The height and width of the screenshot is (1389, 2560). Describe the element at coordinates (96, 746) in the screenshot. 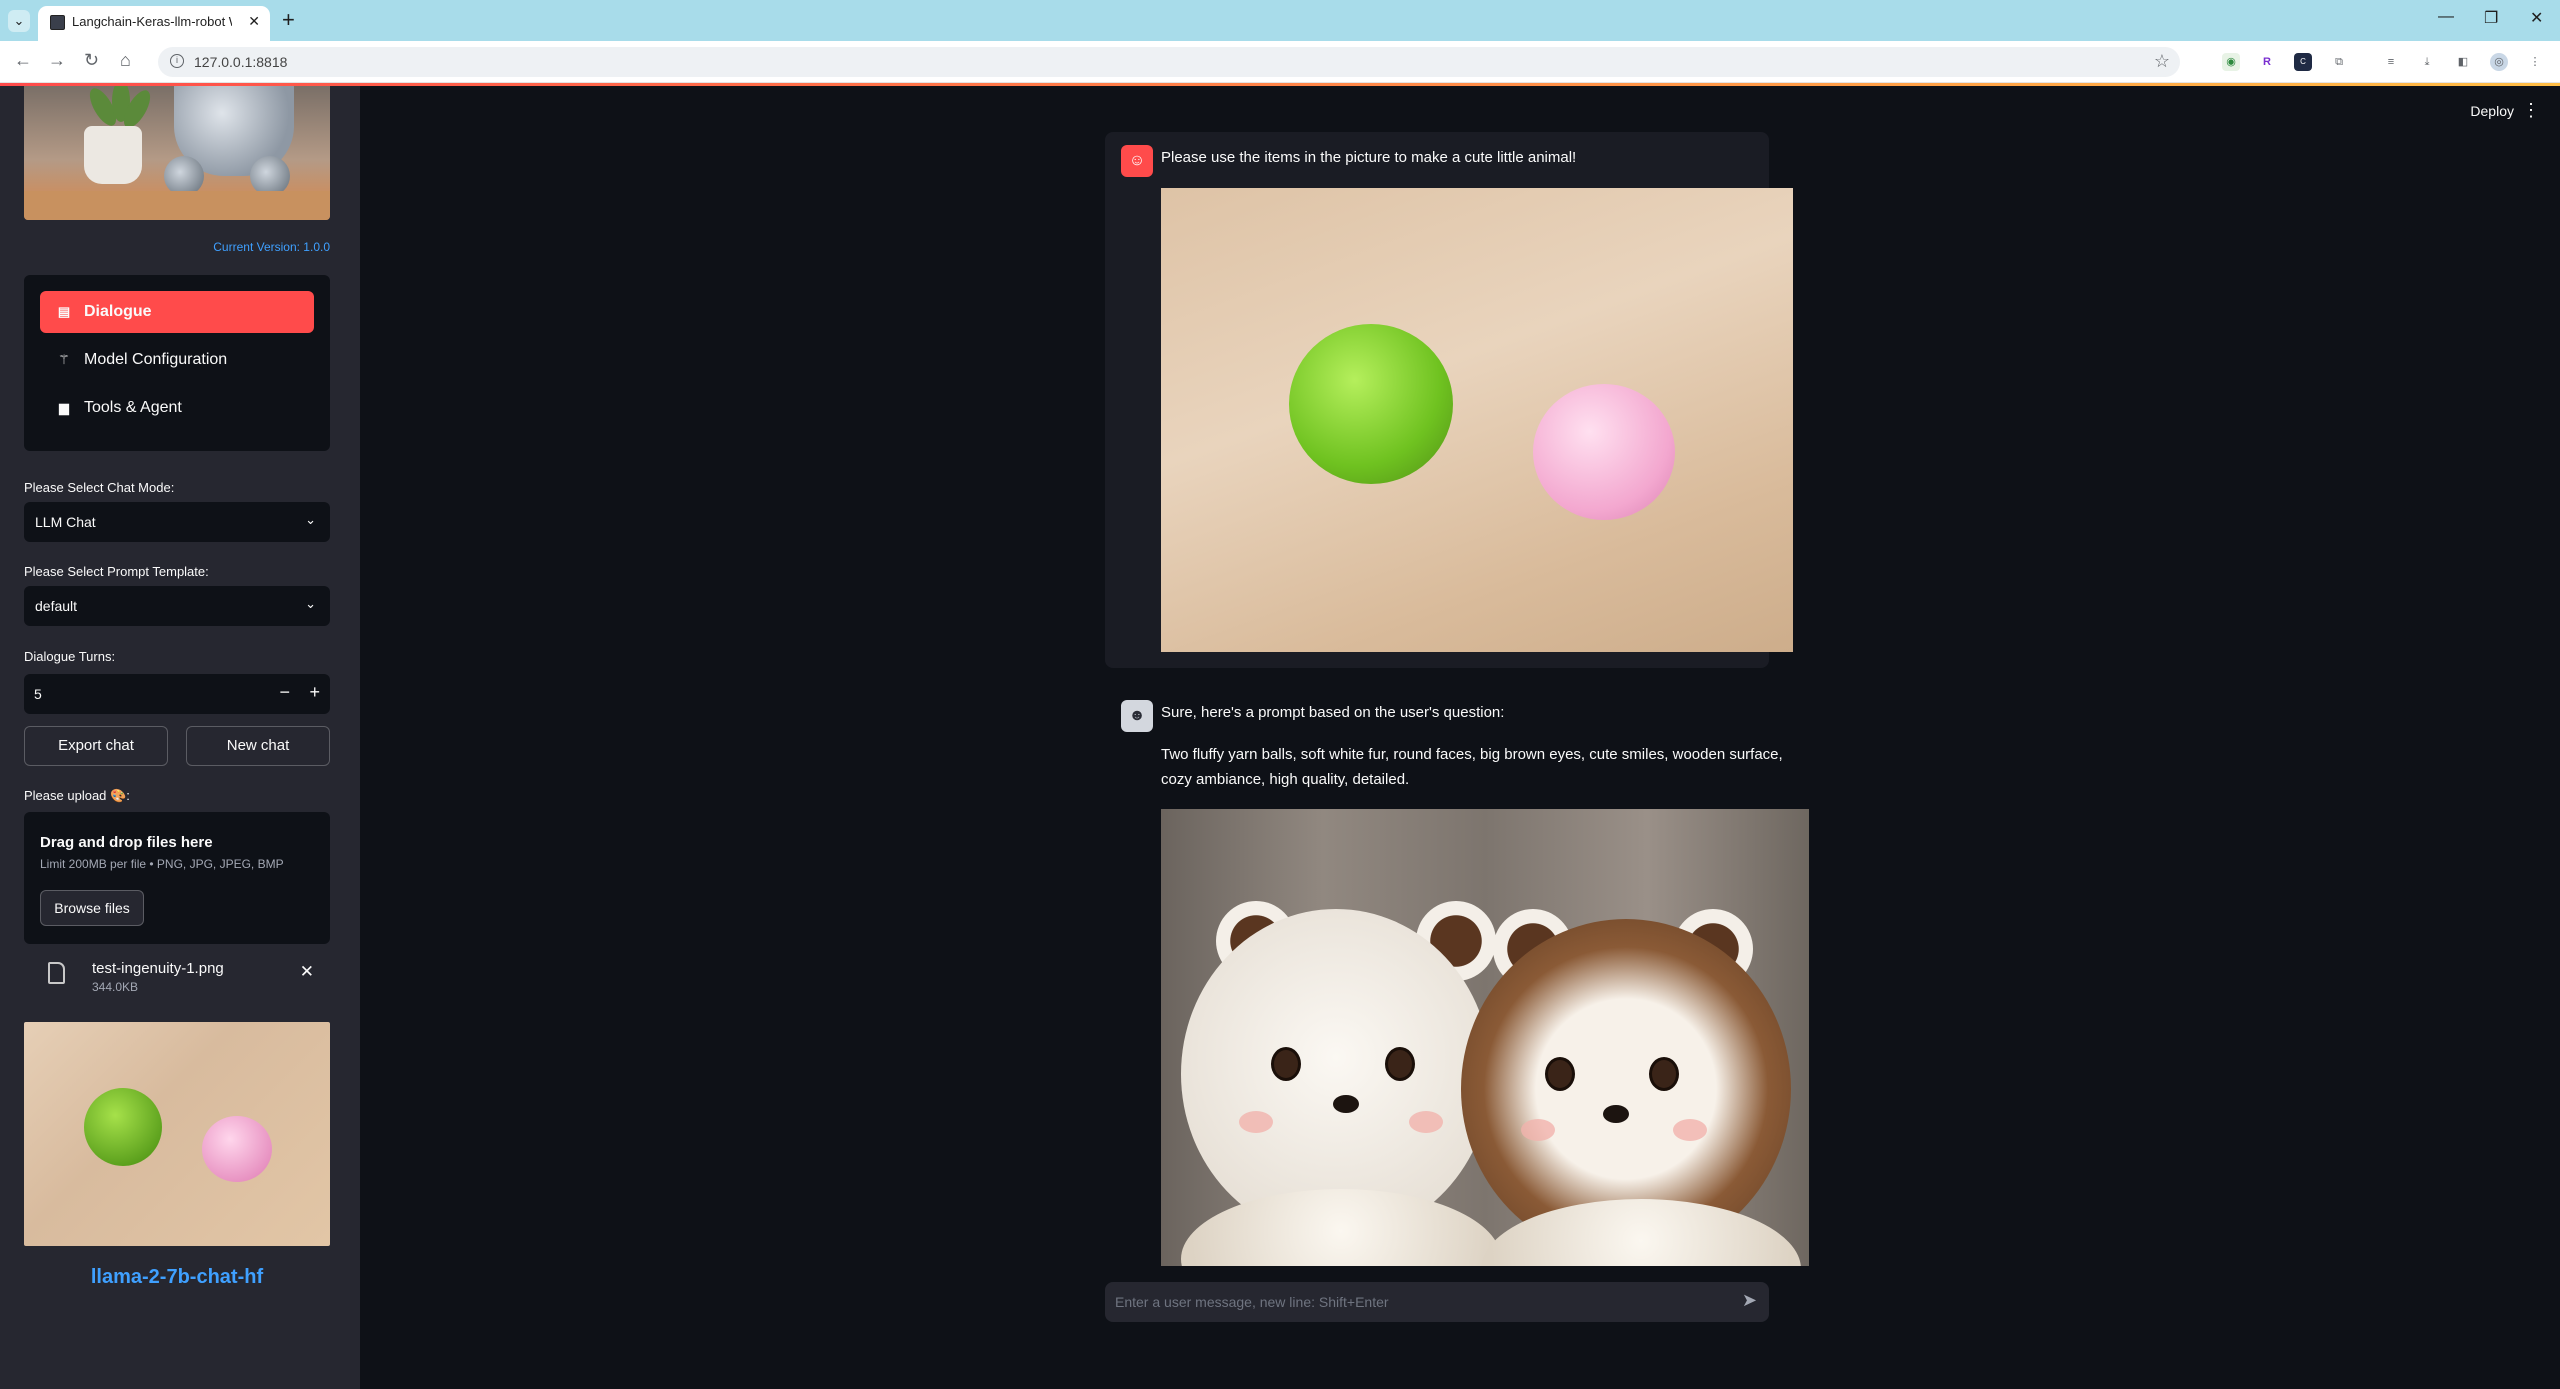

I see `export-chat-button: Export chat` at that location.